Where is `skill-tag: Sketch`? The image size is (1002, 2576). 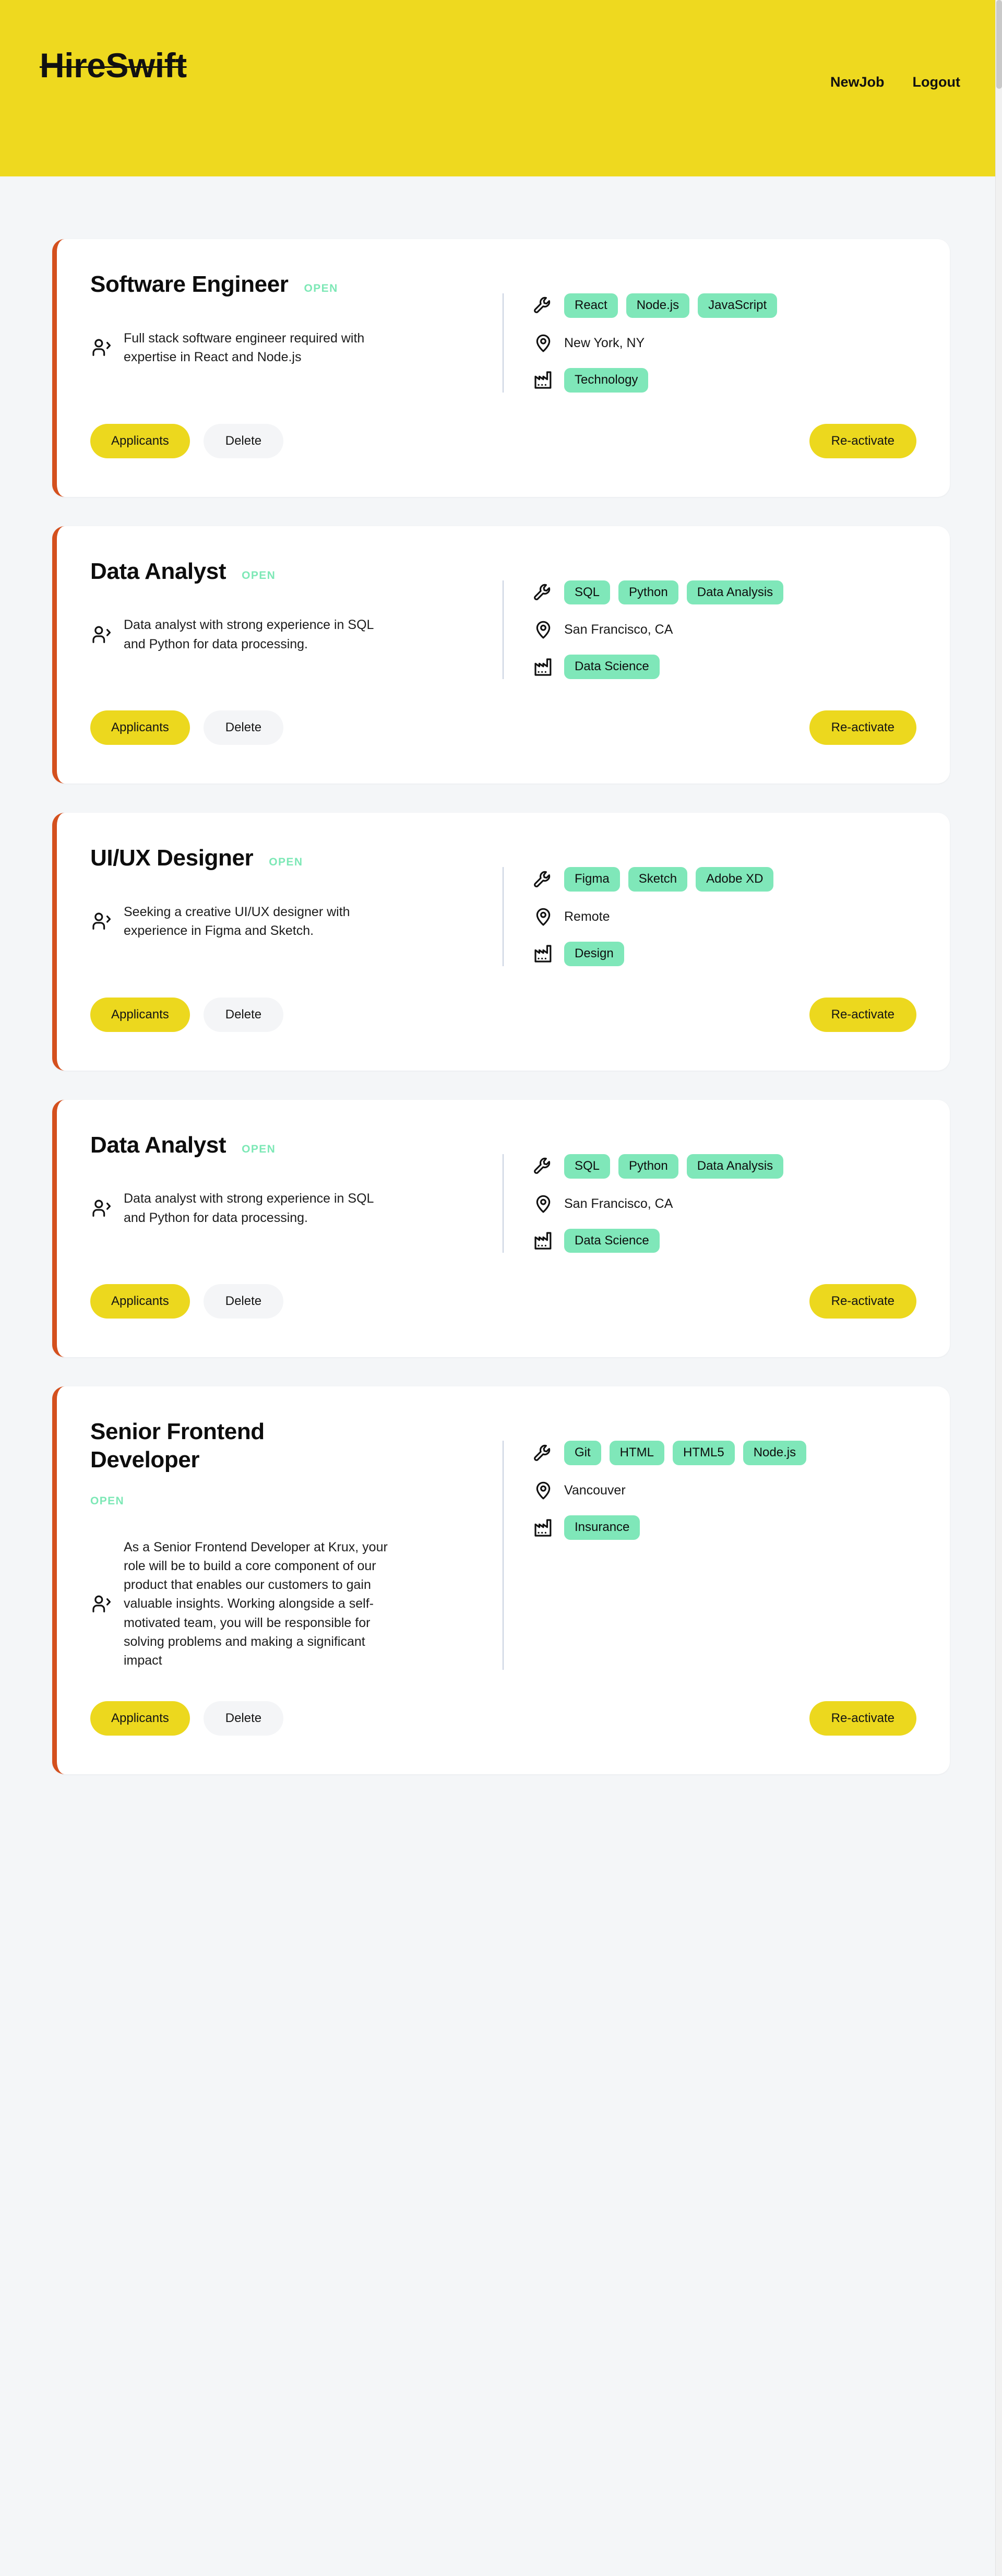
skill-tag: Sketch is located at coordinates (658, 879).